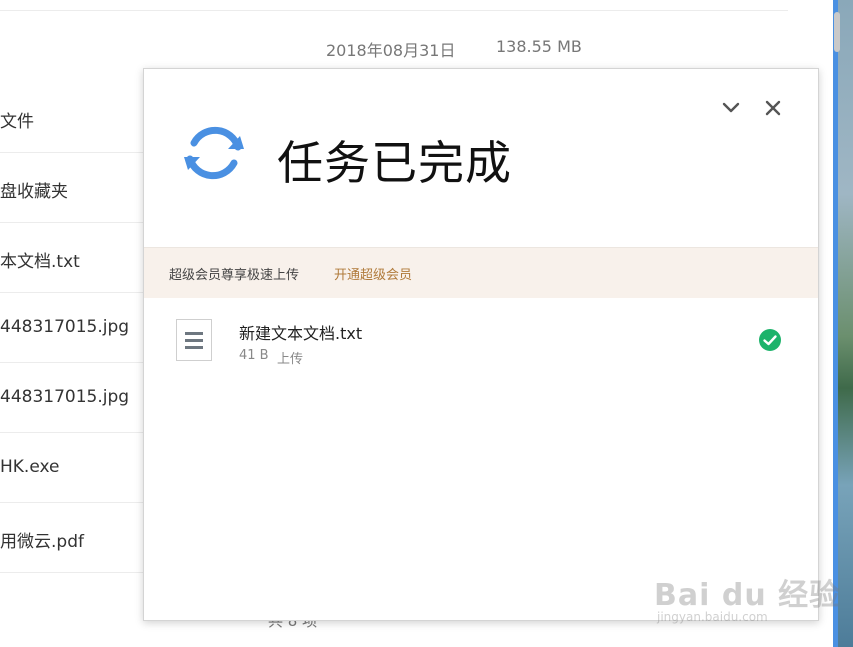 The width and height of the screenshot is (853, 647). I want to click on desktop-background, so click(843, 323).